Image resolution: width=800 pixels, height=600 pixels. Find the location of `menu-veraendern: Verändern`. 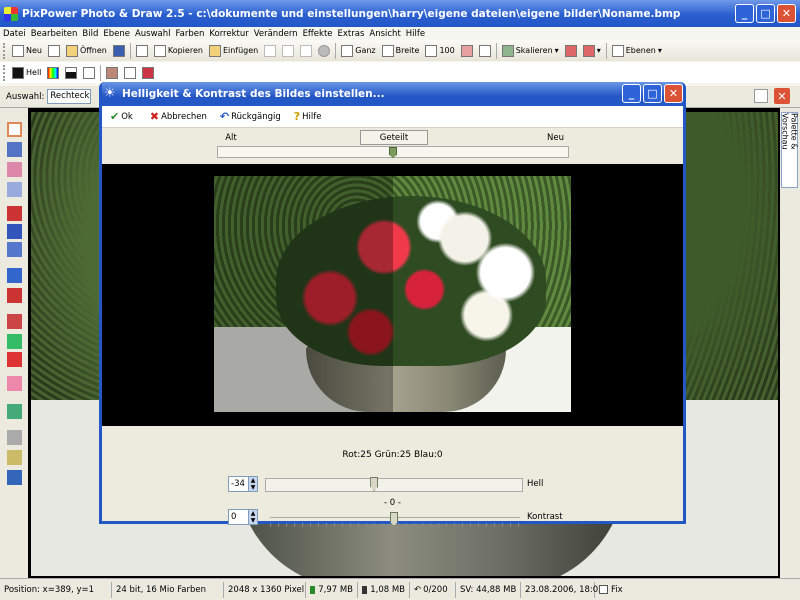

menu-veraendern: Verändern is located at coordinates (276, 34).